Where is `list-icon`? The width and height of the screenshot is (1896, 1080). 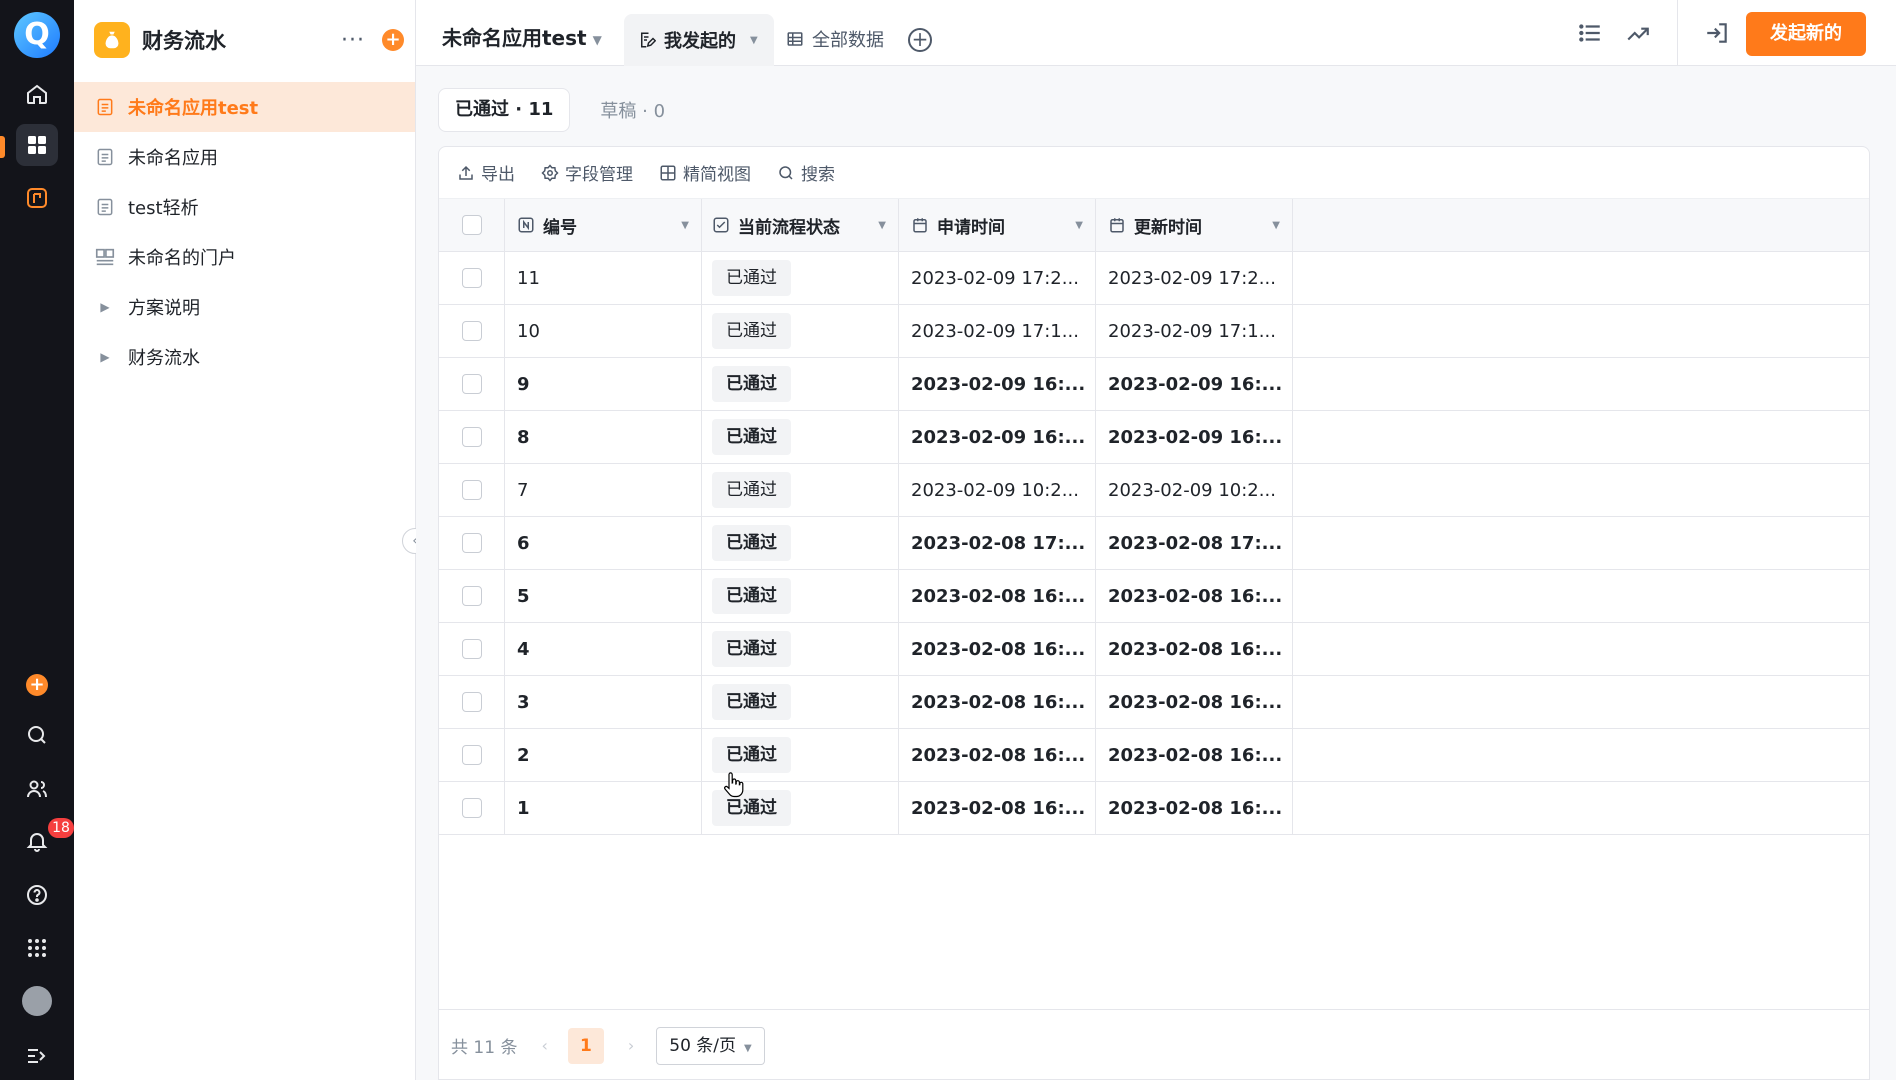 list-icon is located at coordinates (1590, 33).